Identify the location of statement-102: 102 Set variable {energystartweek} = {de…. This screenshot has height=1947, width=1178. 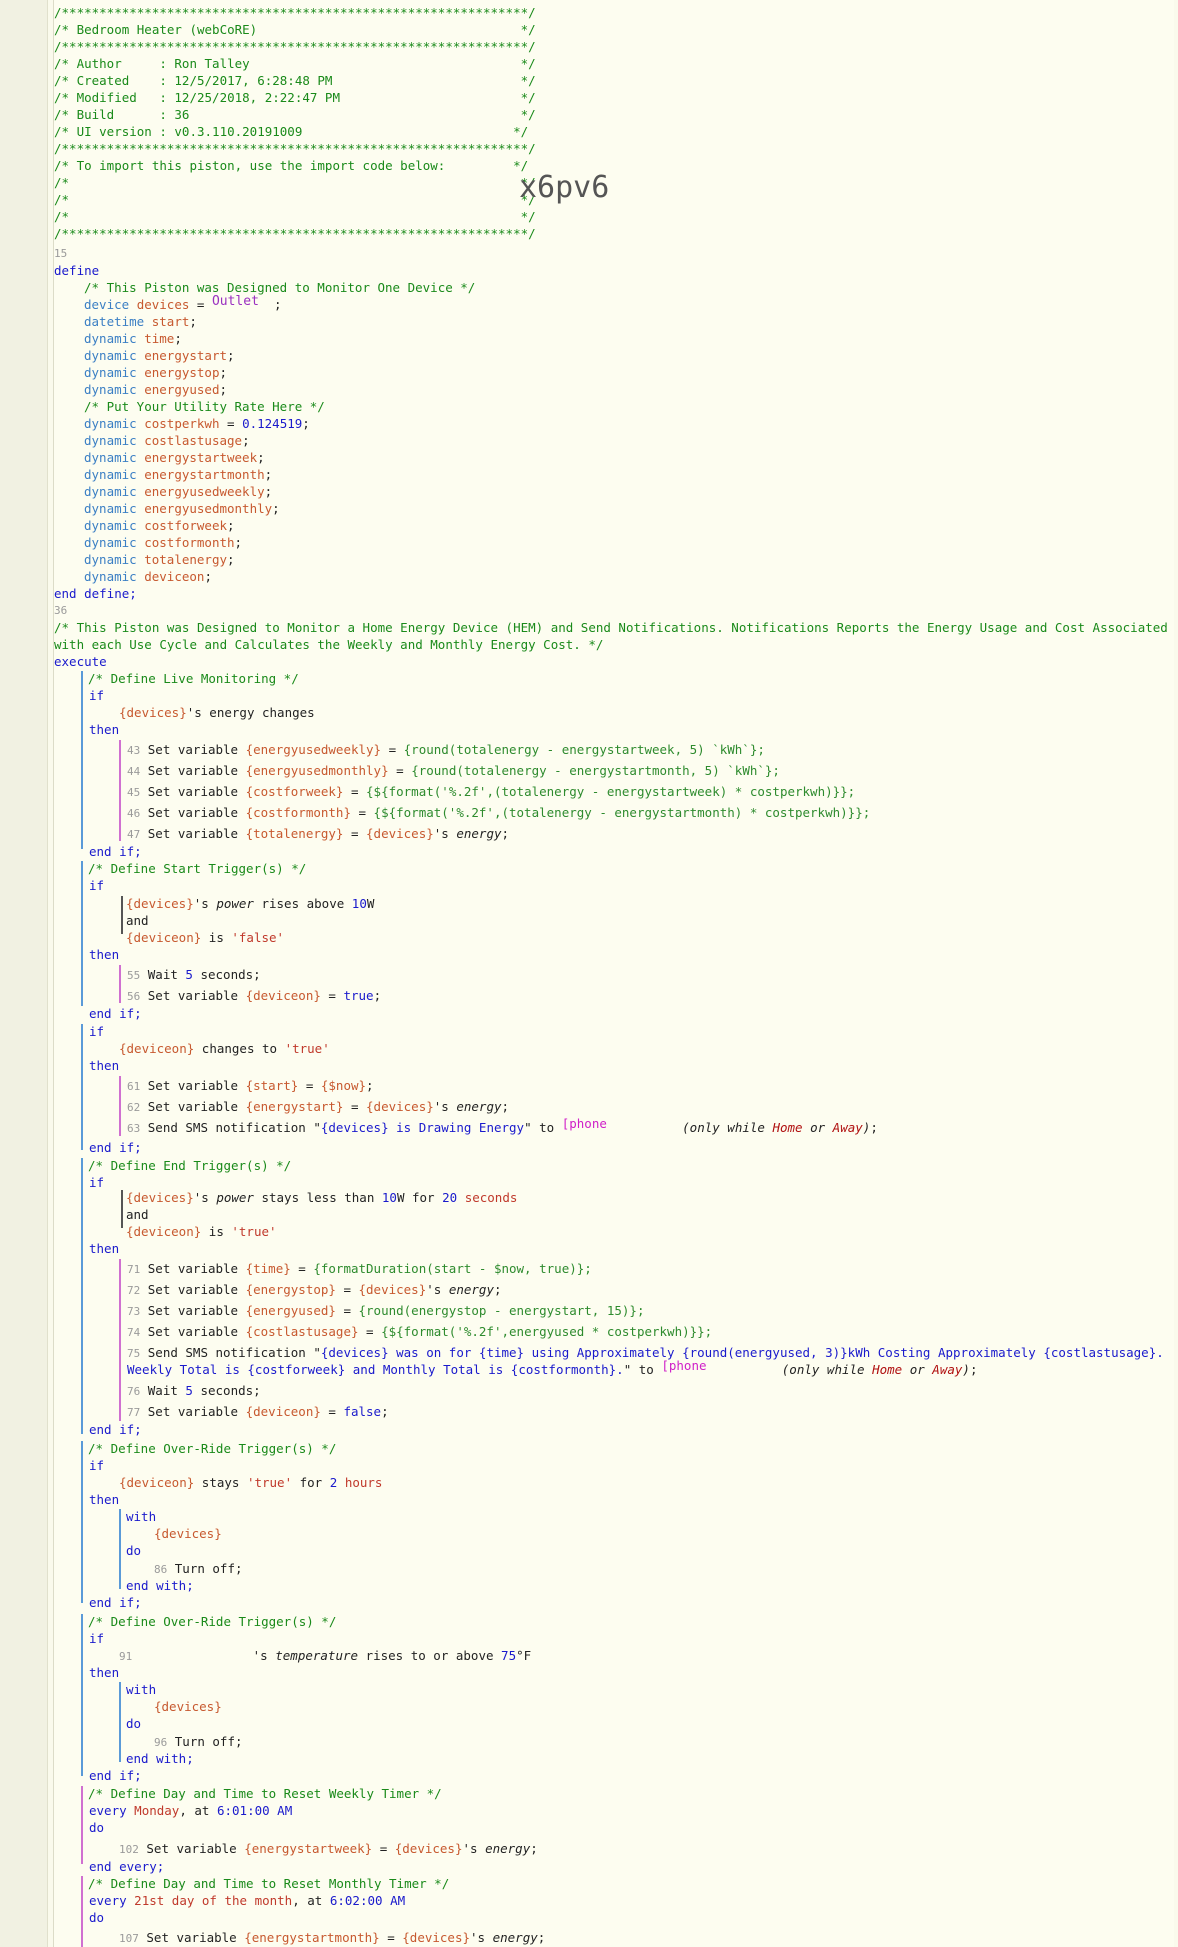
(328, 1849).